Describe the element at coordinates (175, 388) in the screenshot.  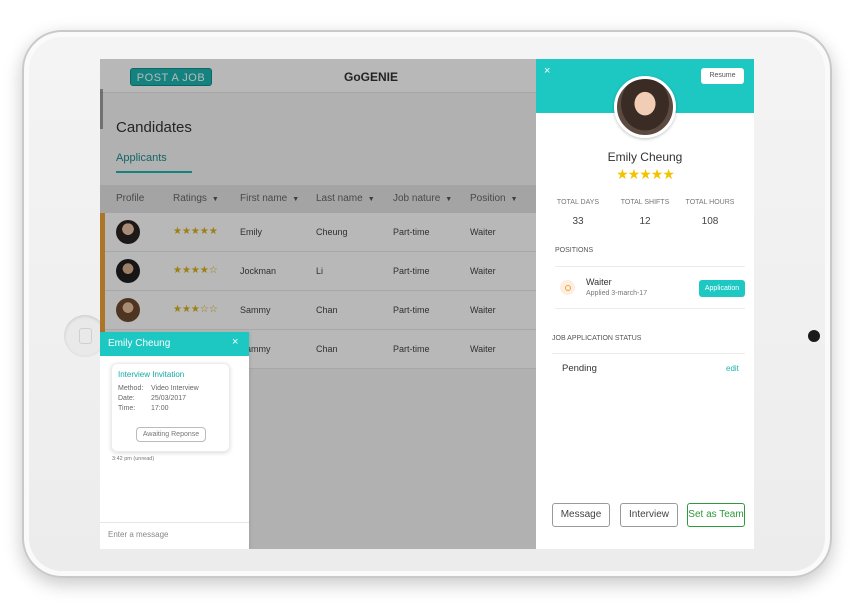
I see `method-value: Video Interview` at that location.